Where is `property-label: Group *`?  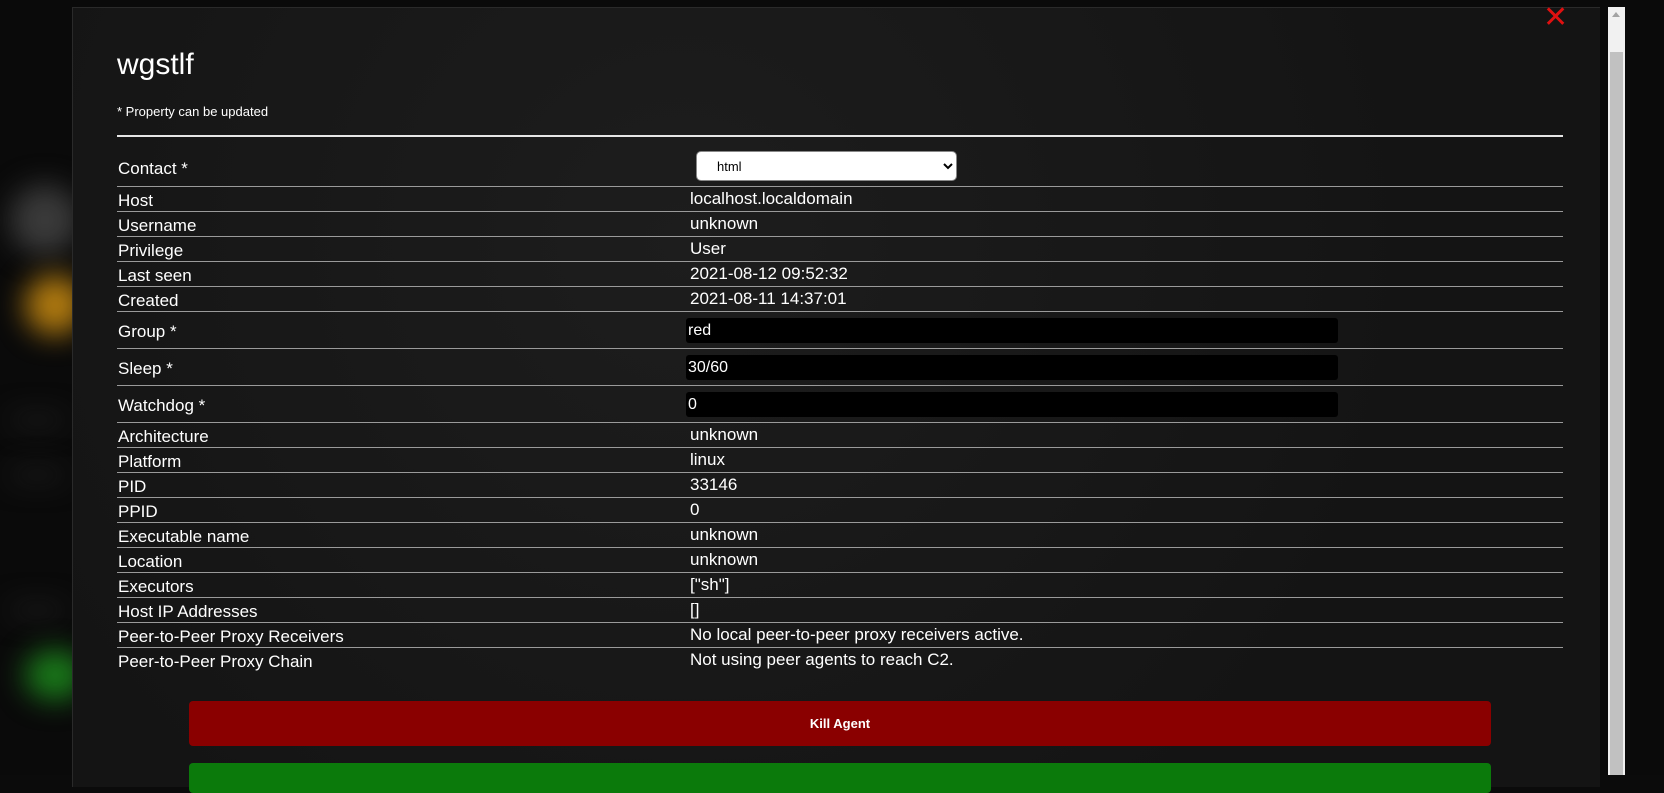 property-label: Group * is located at coordinates (147, 331).